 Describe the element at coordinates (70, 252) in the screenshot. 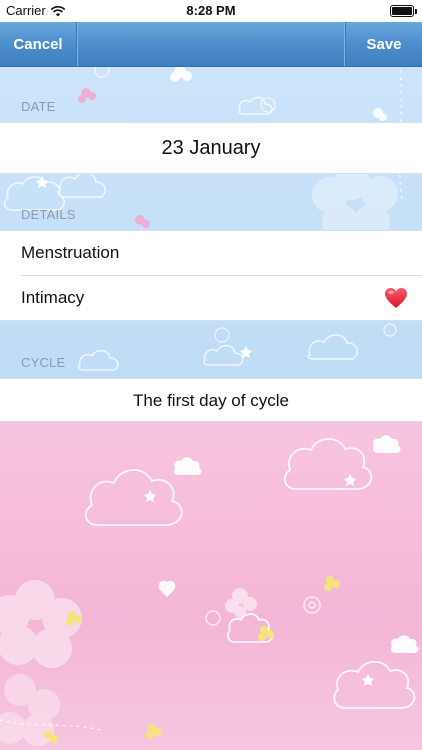

I see `menstruation-label: Menstruation` at that location.